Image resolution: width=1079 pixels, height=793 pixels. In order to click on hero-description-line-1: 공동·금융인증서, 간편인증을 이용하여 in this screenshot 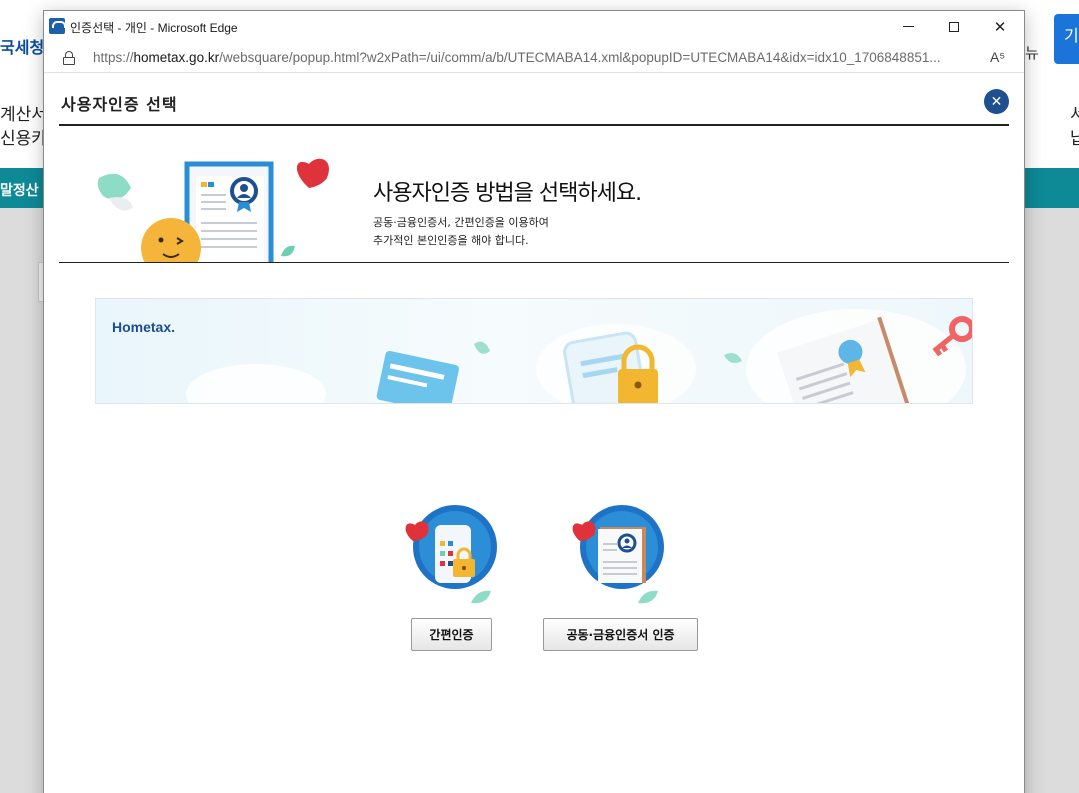, I will do `click(461, 222)`.